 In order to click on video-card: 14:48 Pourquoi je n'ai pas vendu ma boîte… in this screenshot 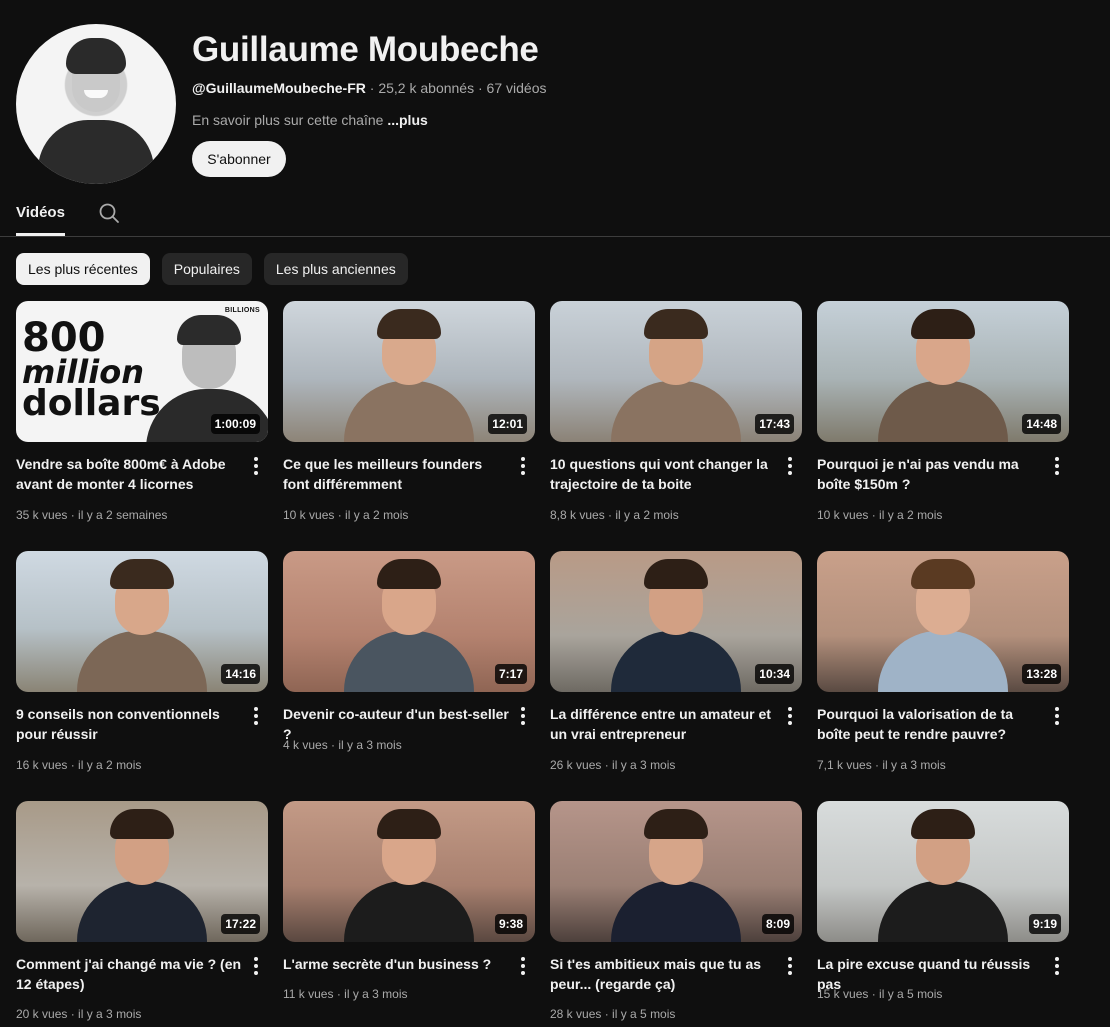, I will do `click(943, 426)`.